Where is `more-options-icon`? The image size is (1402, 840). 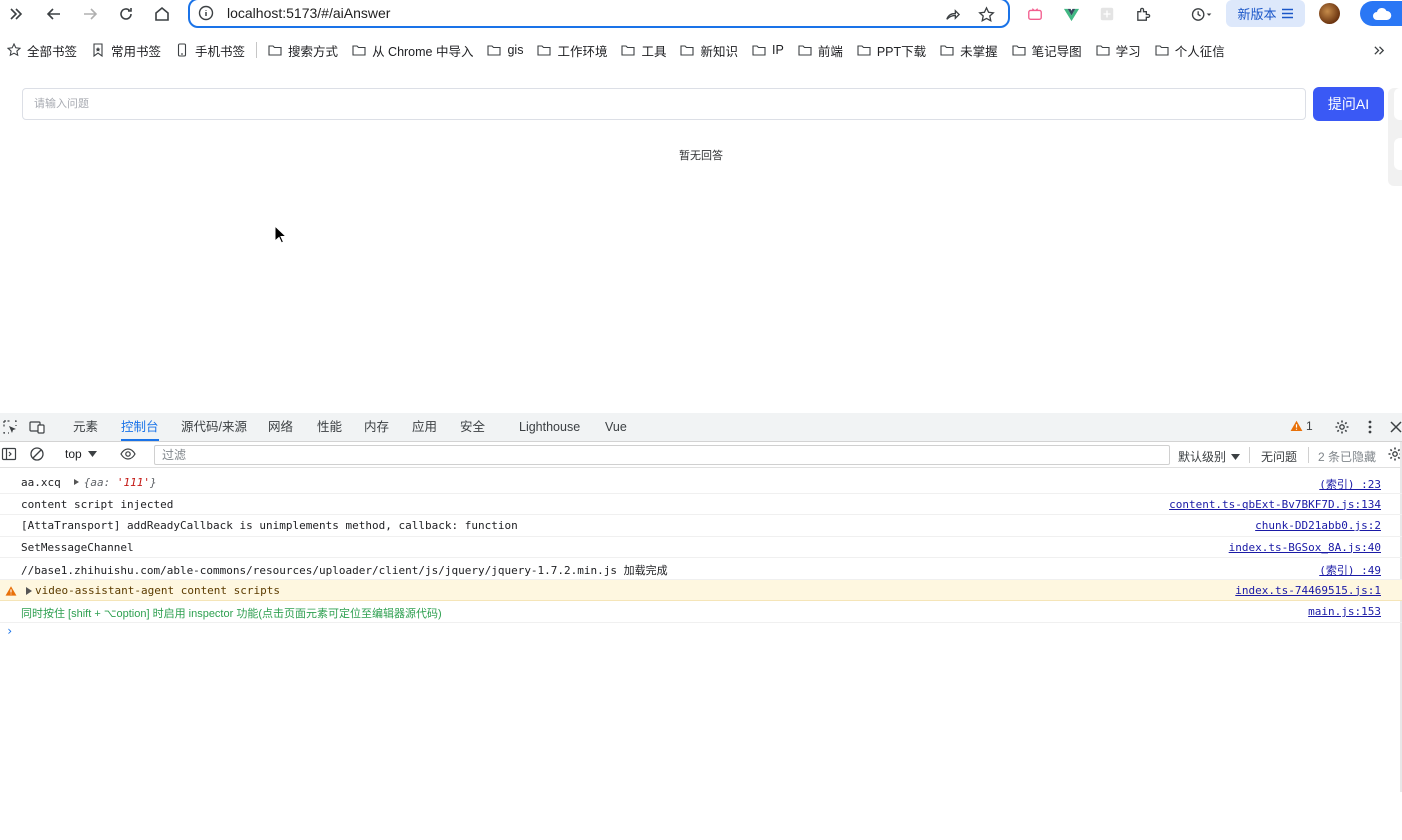
more-options-icon is located at coordinates (1370, 427).